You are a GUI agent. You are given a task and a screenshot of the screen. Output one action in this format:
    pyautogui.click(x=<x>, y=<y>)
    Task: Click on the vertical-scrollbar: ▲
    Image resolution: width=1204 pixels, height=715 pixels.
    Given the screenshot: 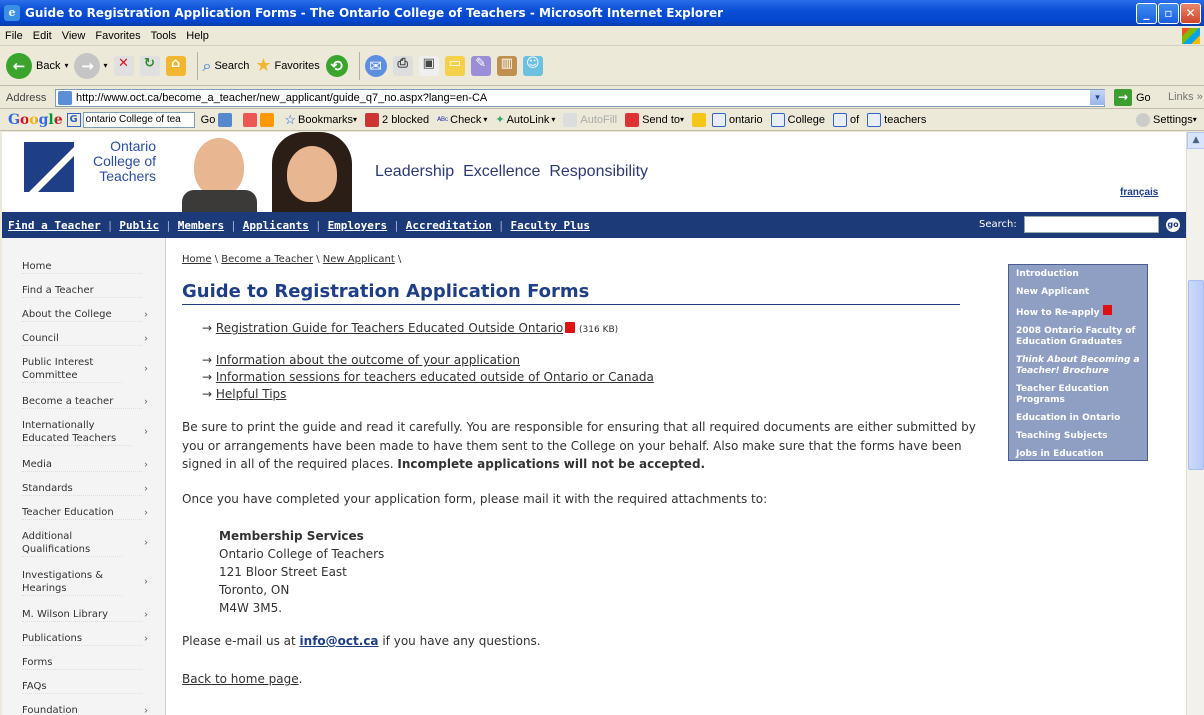 What is the action you would take?
    pyautogui.click(x=1195, y=423)
    